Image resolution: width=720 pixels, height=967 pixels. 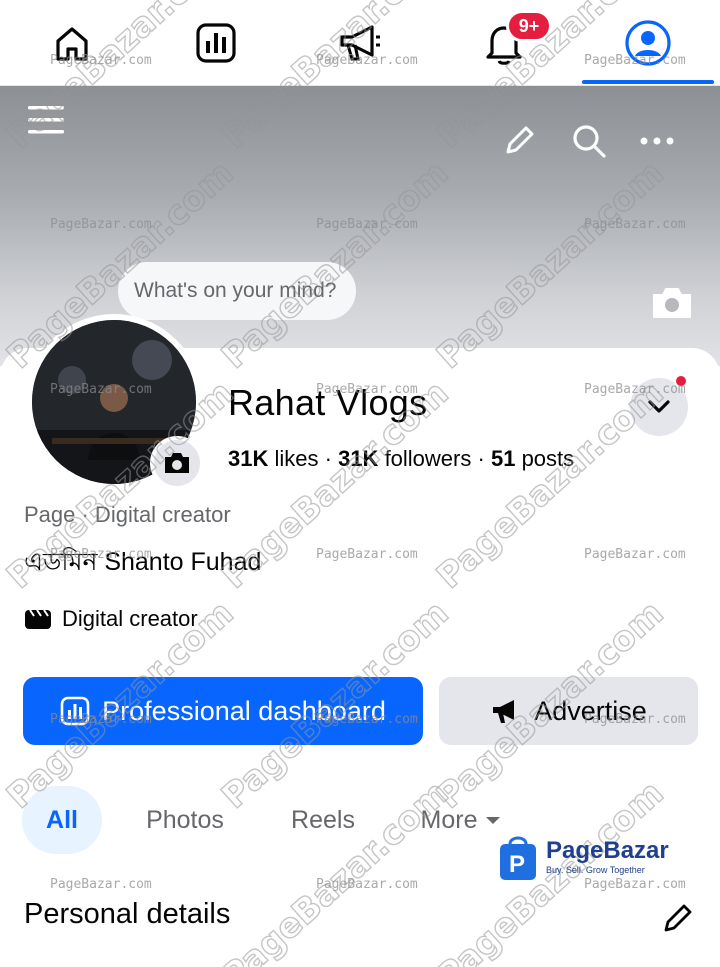 I want to click on page-name: Rahat Vlogs, so click(x=328, y=402).